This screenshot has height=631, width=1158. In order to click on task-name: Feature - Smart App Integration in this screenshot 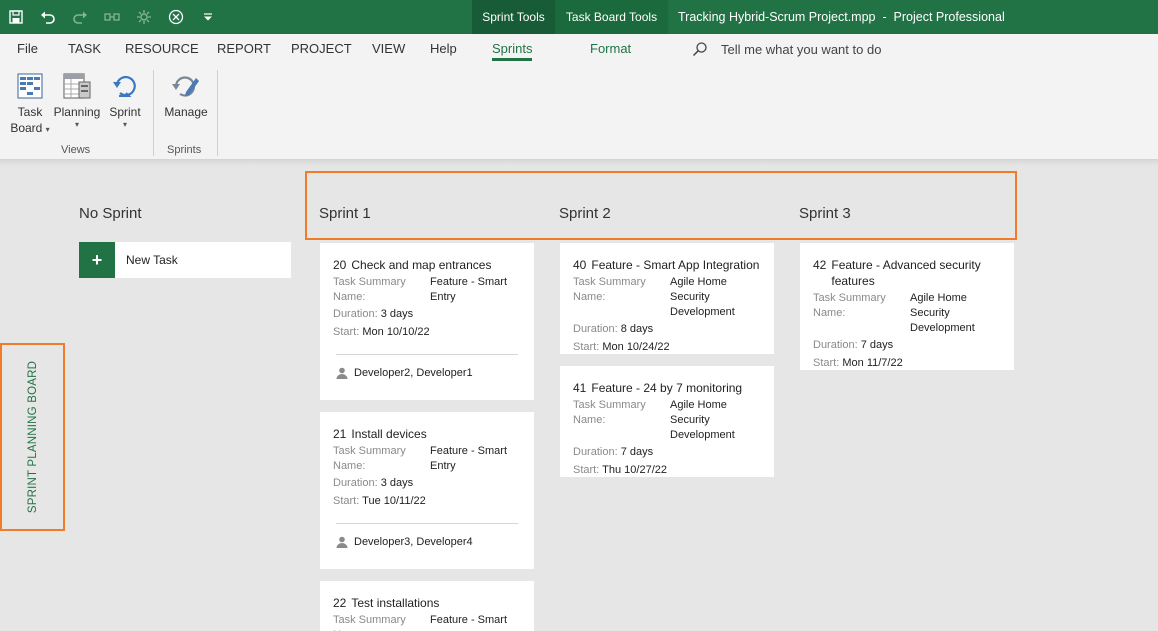, I will do `click(675, 265)`.